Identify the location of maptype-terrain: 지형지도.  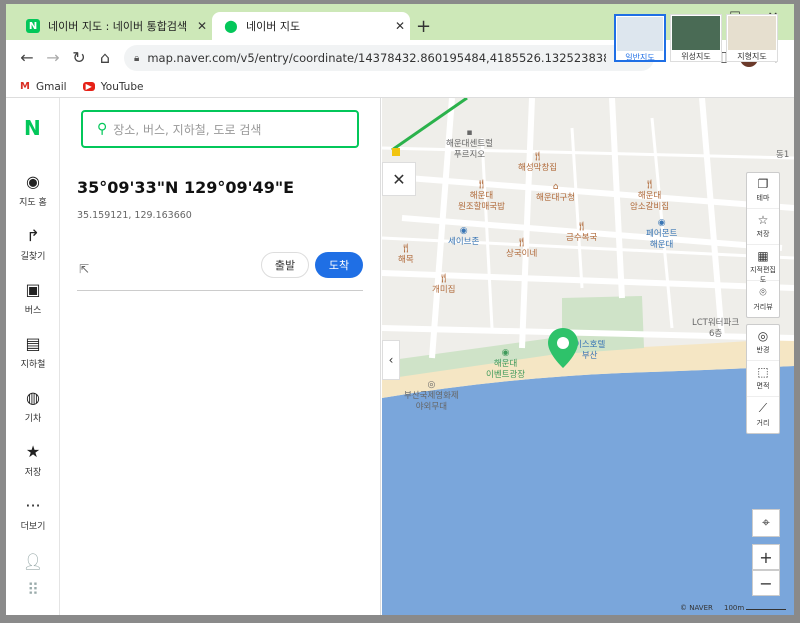
(752, 38).